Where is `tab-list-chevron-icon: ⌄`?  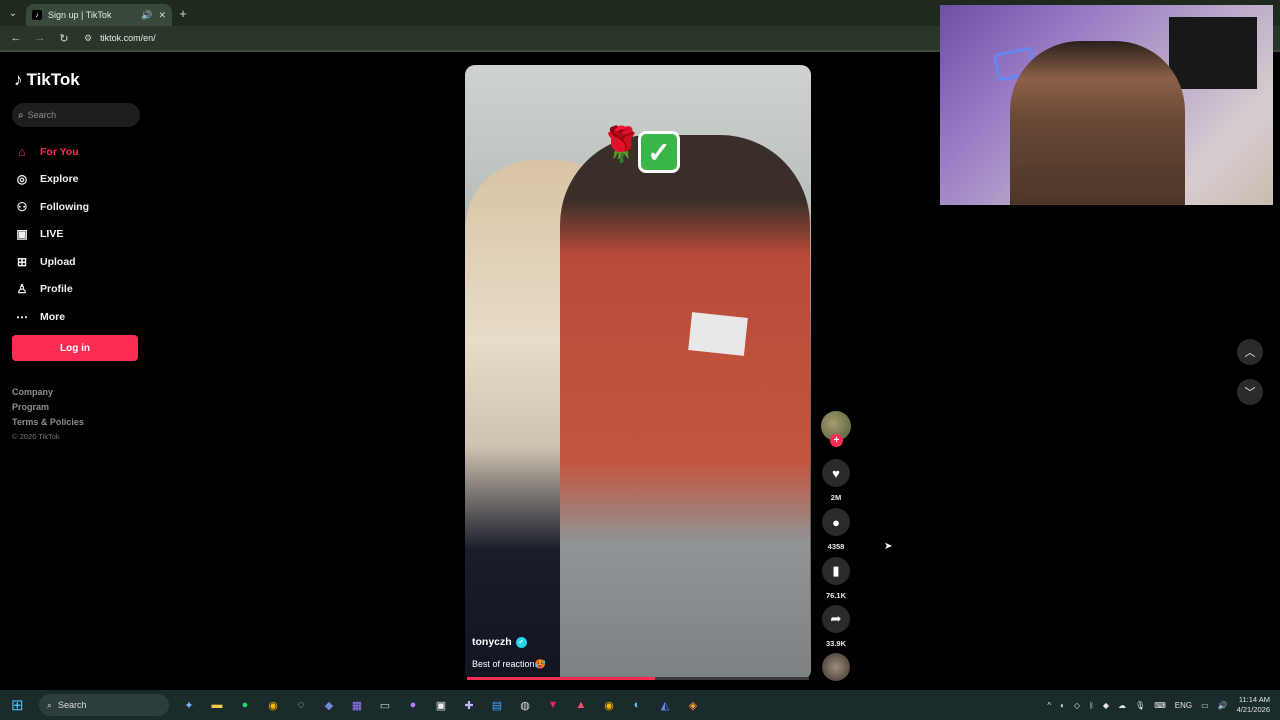 tab-list-chevron-icon: ⌄ is located at coordinates (13, 13).